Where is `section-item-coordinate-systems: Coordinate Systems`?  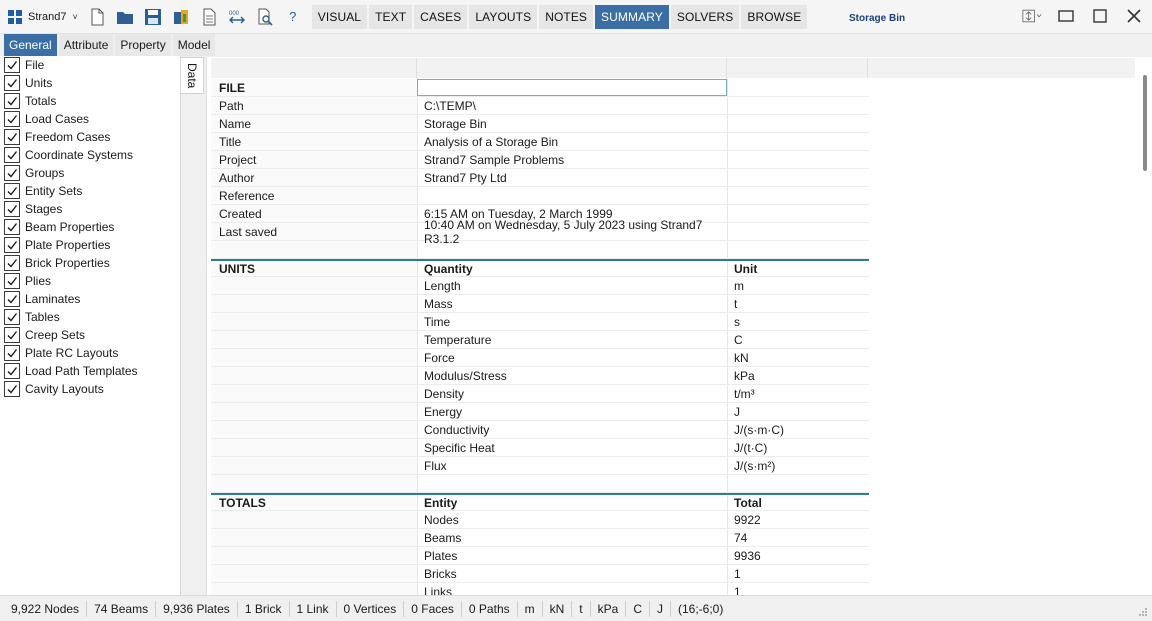 section-item-coordinate-systems: Coordinate Systems is located at coordinates (90, 155).